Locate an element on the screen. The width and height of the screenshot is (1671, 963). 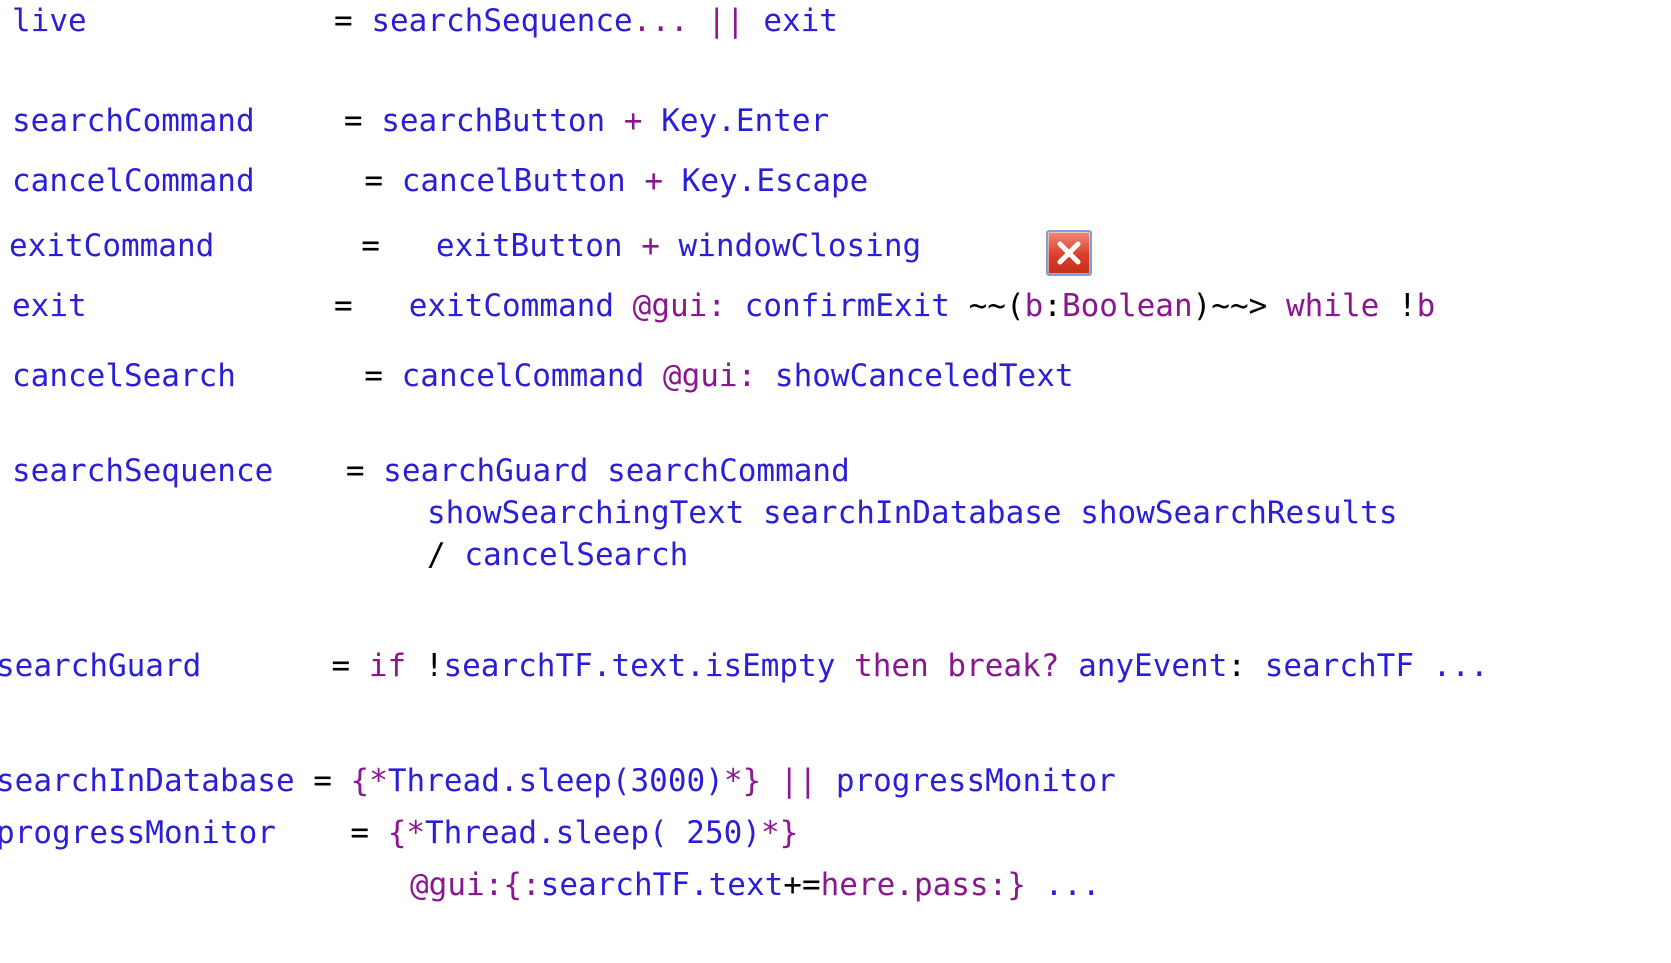
code-line: progressMonitor = {*Thread.sleep( 250)*} is located at coordinates (399, 833).